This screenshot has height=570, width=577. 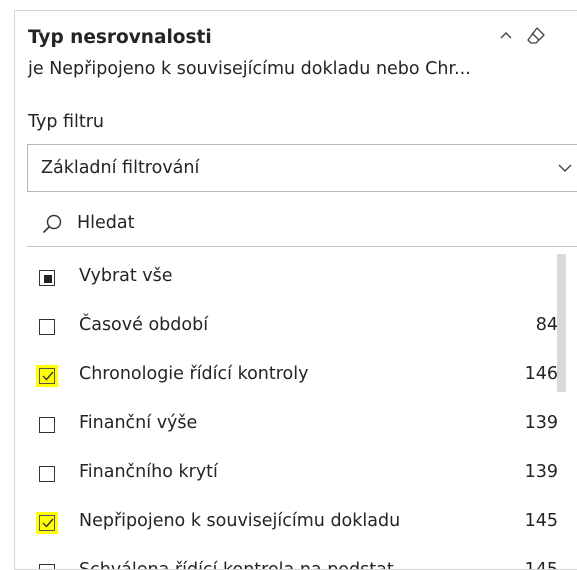 What do you see at coordinates (52, 224) in the screenshot?
I see `search-icon` at bounding box center [52, 224].